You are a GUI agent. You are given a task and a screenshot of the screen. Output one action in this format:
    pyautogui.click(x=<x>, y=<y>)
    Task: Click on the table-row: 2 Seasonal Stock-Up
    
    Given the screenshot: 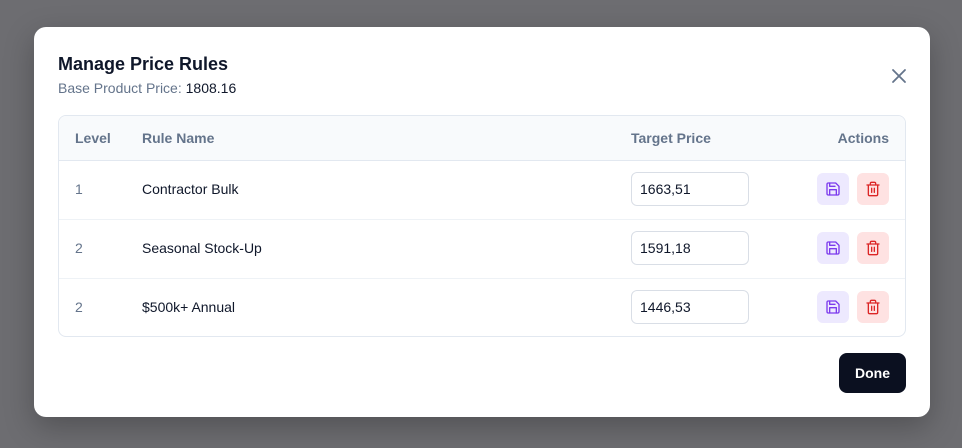 What is the action you would take?
    pyautogui.click(x=482, y=248)
    